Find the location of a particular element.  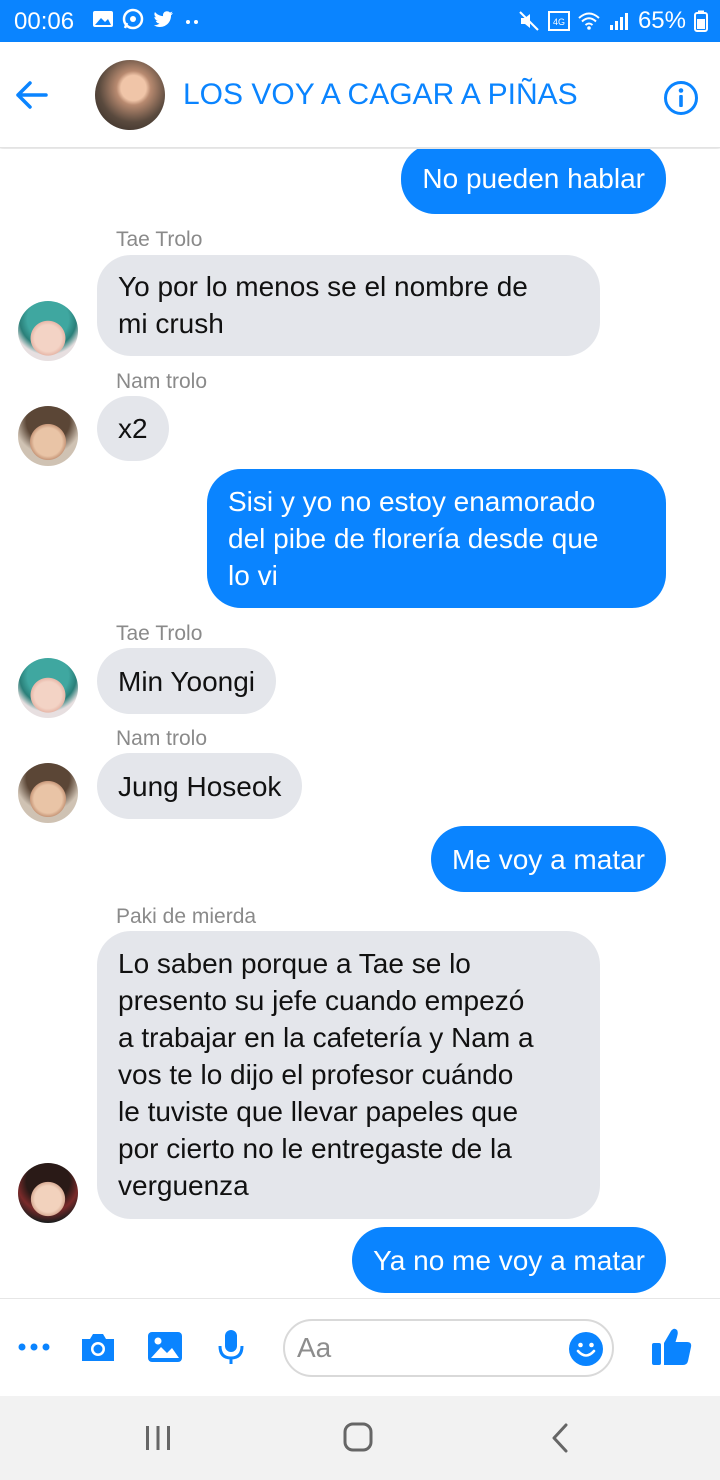

message-line: Ya no me voy a matar is located at coordinates (509, 1260).